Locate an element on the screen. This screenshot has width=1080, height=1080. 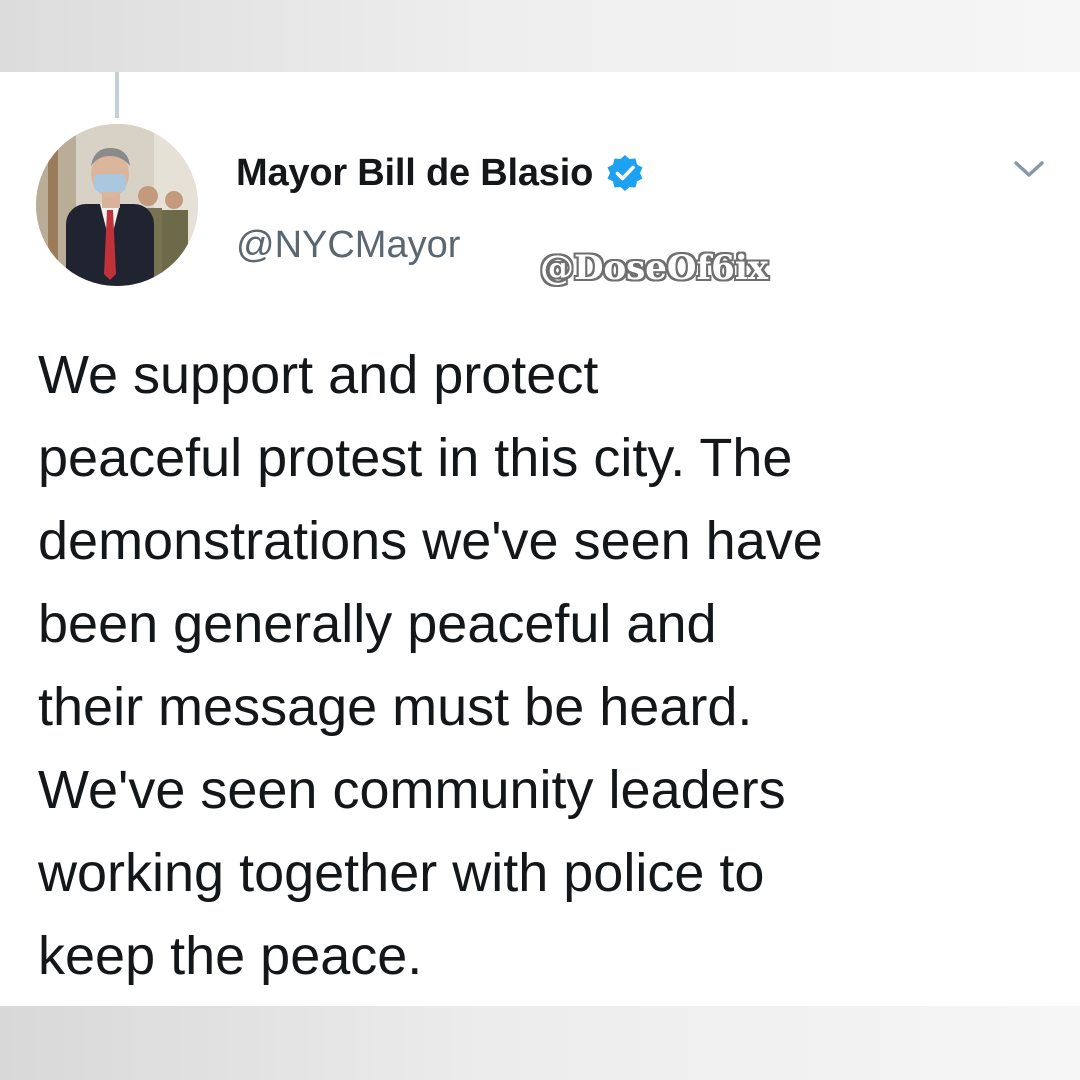
tweet-text-line: keep the peace. is located at coordinates (230, 956).